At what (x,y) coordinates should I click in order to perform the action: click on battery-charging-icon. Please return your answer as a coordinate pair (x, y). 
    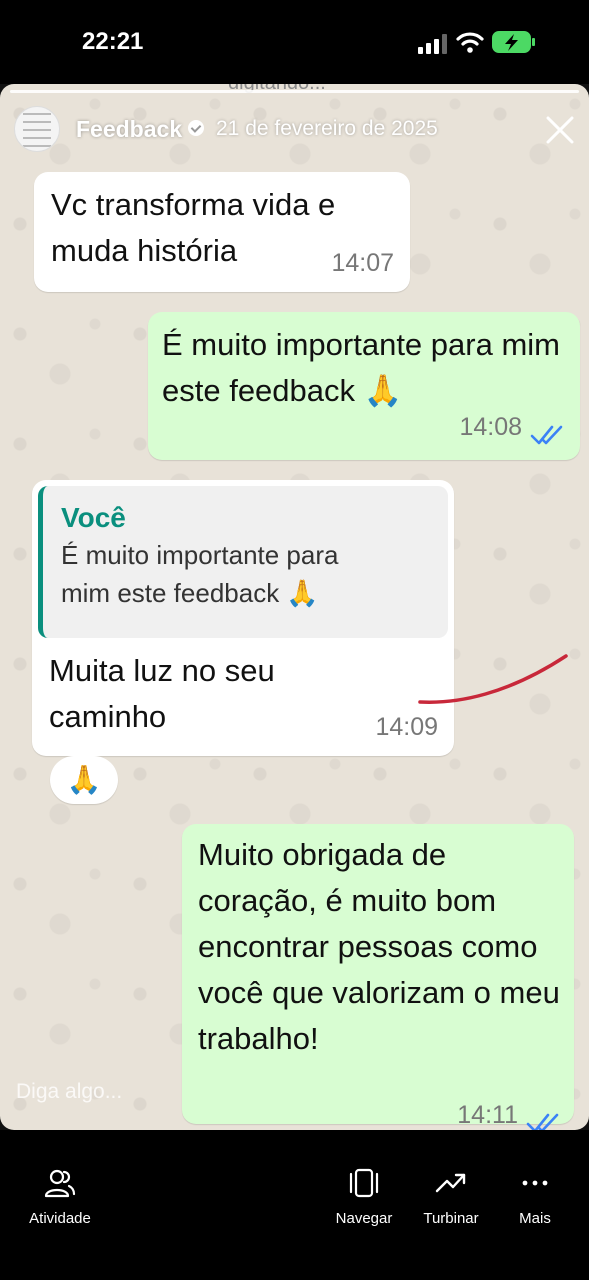
    Looking at the image, I should click on (513, 42).